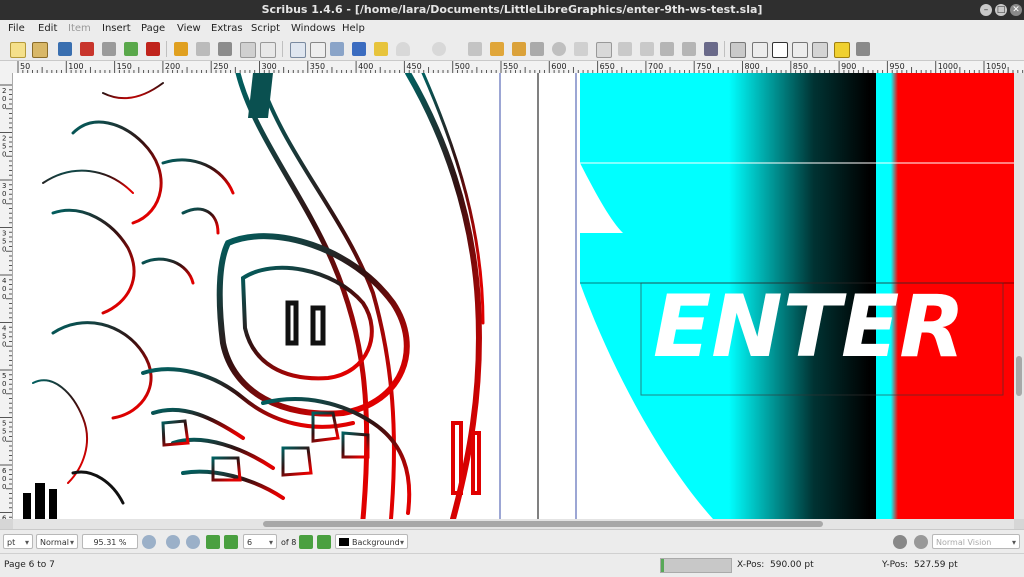  What do you see at coordinates (318, 50) in the screenshot?
I see `text-frame-icon` at bounding box center [318, 50].